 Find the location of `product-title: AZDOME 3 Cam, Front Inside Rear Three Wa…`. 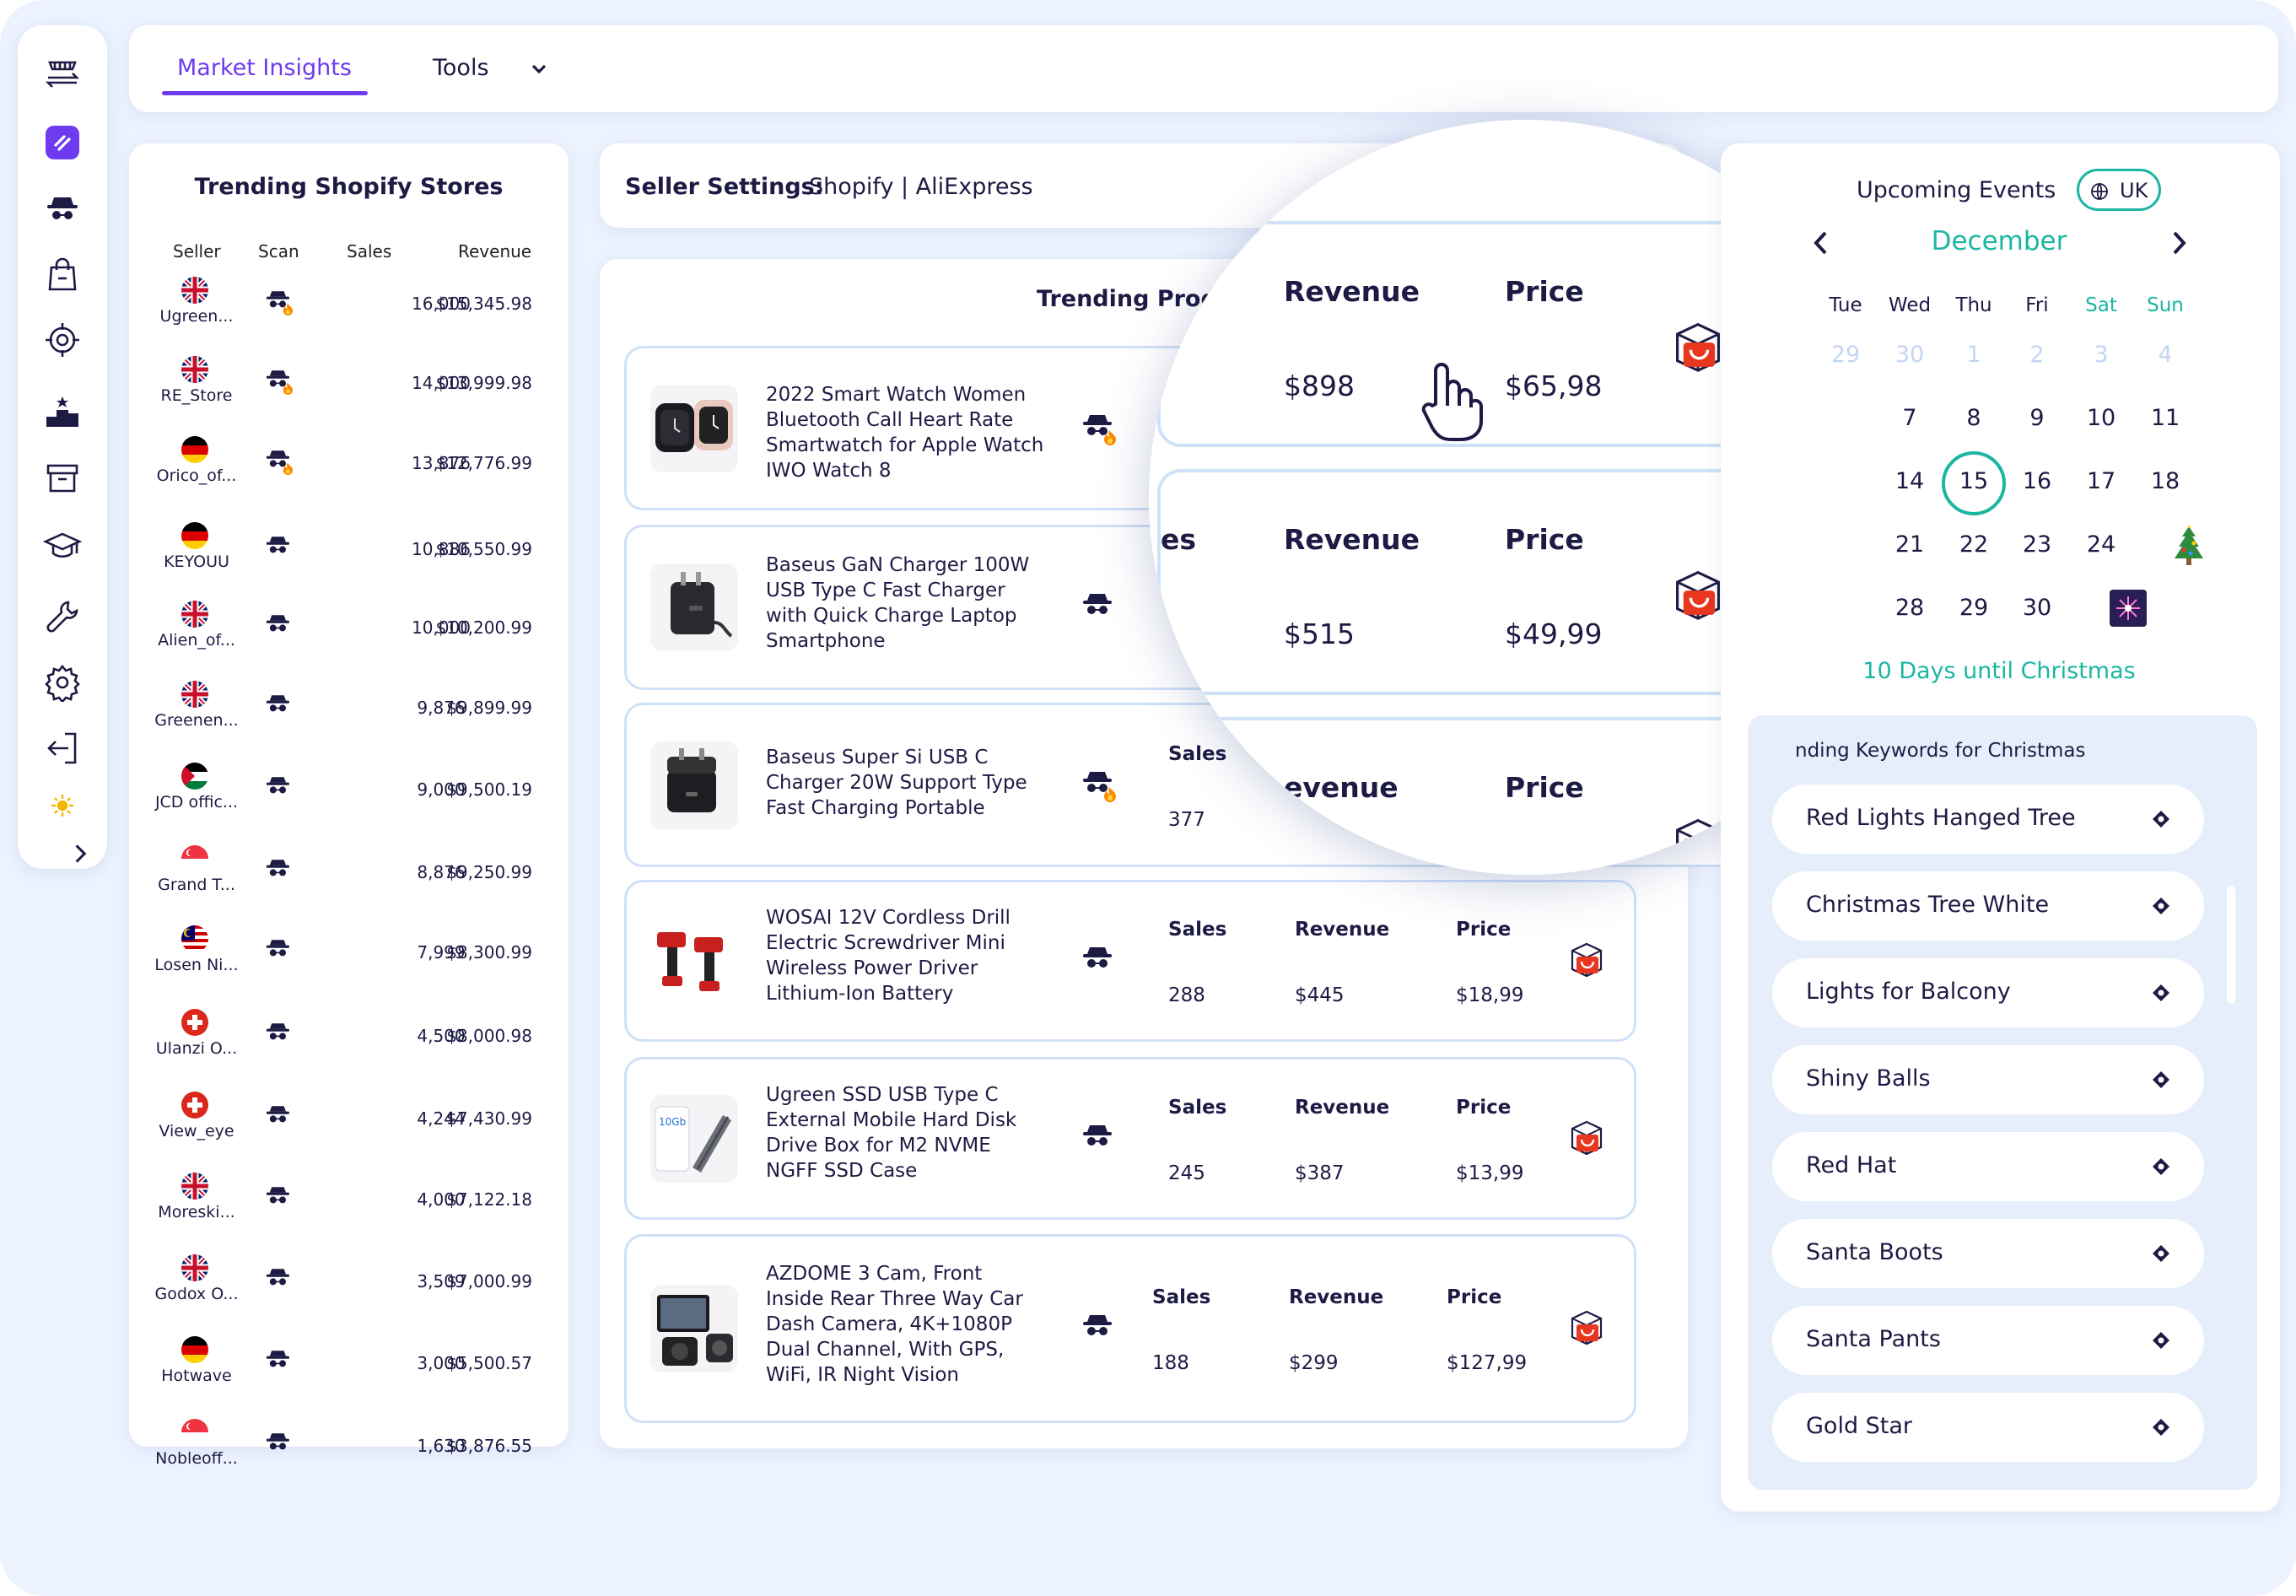

product-title: AZDOME 3 Cam, Front Inside Rear Three Wa… is located at coordinates (905, 1325).